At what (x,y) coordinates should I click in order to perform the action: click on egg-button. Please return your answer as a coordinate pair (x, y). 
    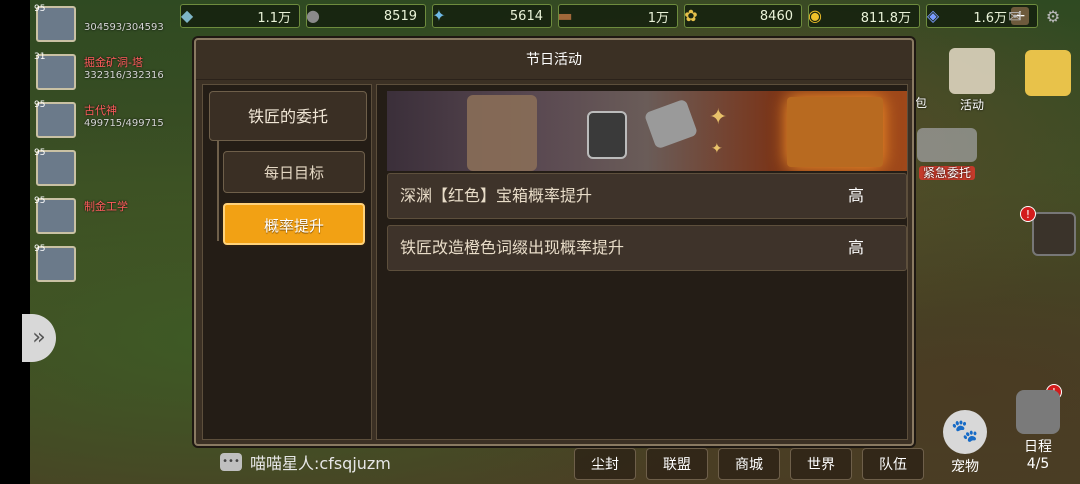
    Looking at the image, I should click on (1054, 235).